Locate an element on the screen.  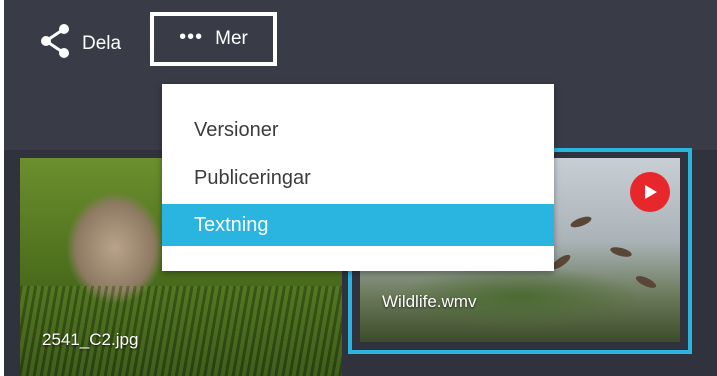
share-button: Dela is located at coordinates (80, 44).